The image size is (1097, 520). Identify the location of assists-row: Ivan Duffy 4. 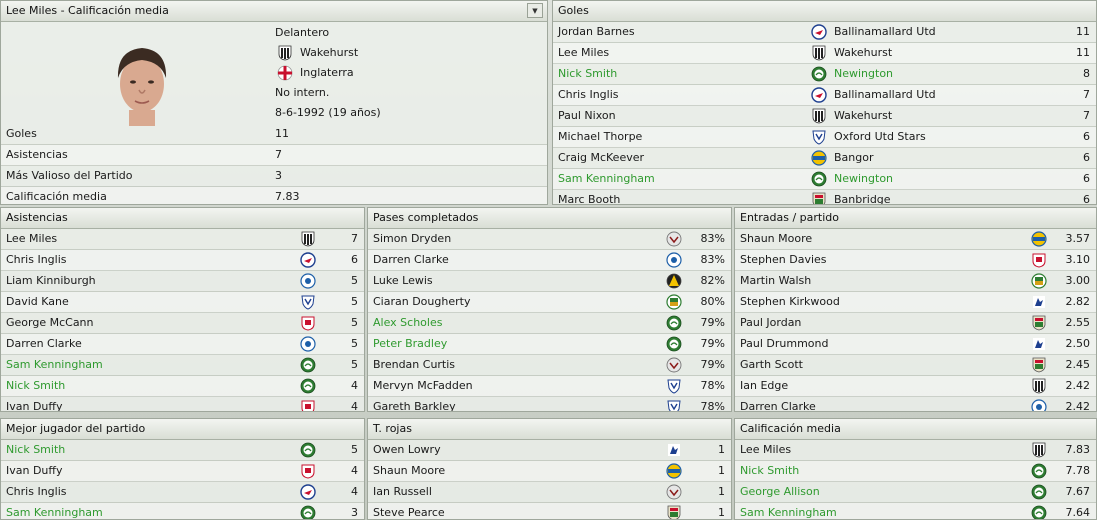
(182, 404).